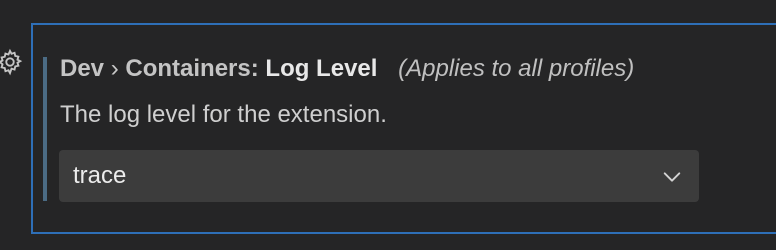 The image size is (776, 250). I want to click on setting-category: Containers:, so click(192, 68).